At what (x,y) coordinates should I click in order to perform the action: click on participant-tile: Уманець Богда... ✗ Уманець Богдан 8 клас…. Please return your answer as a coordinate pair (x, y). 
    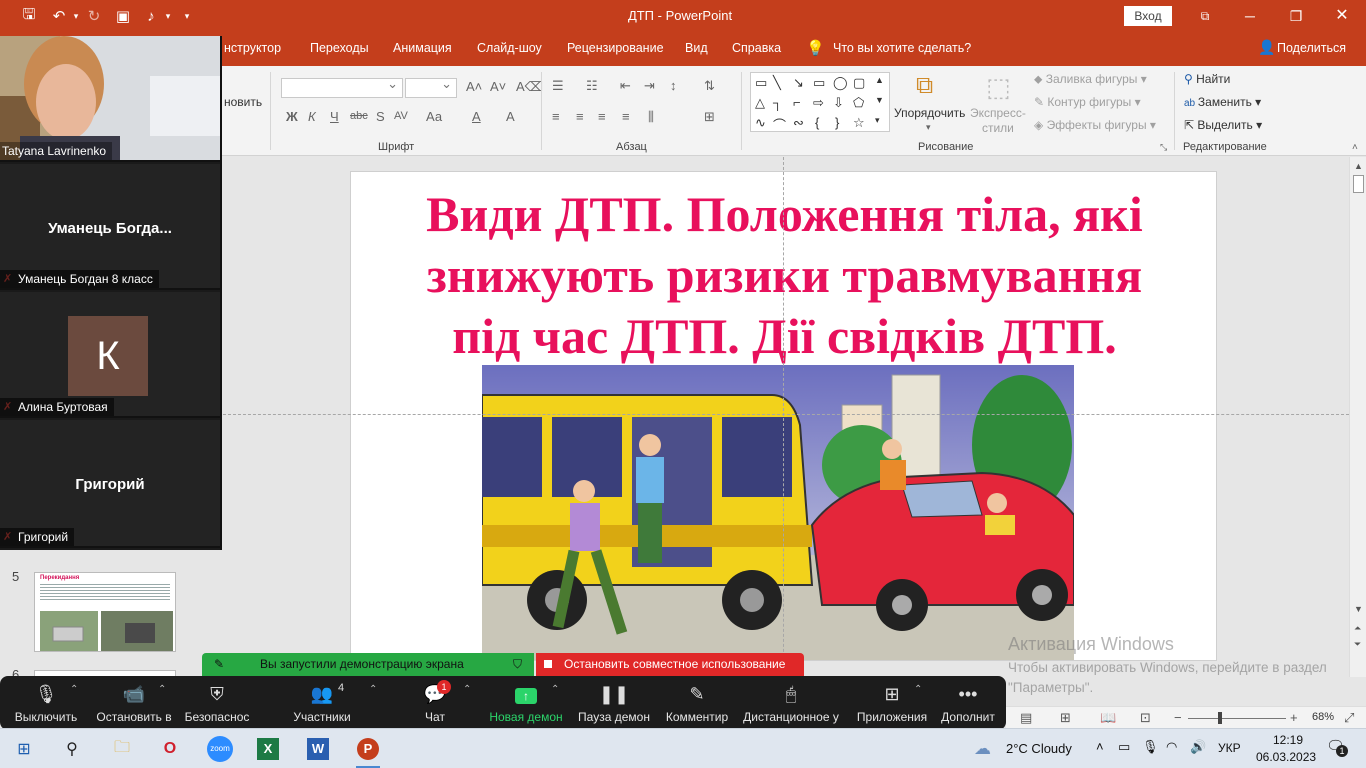
    Looking at the image, I should click on (110, 227).